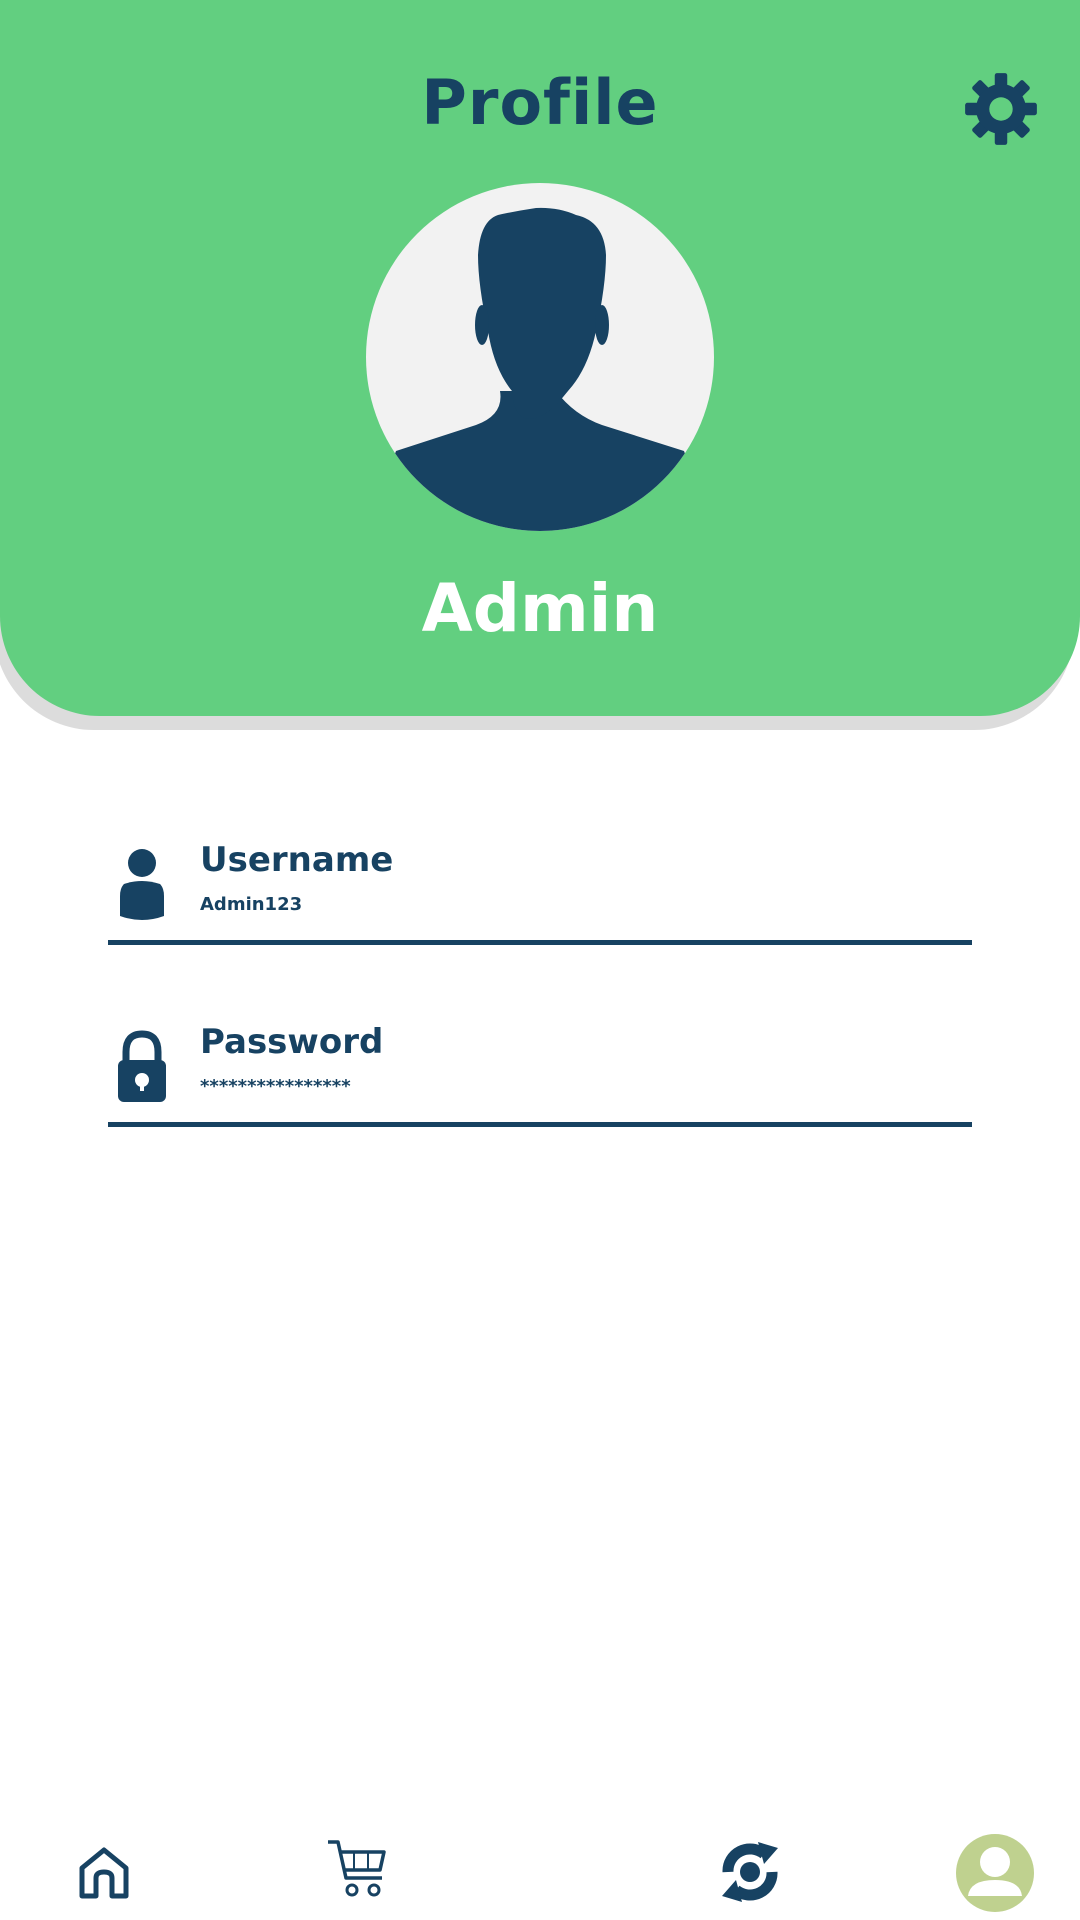 Image resolution: width=1080 pixels, height=1920 pixels. I want to click on password-label: Password, so click(292, 1042).